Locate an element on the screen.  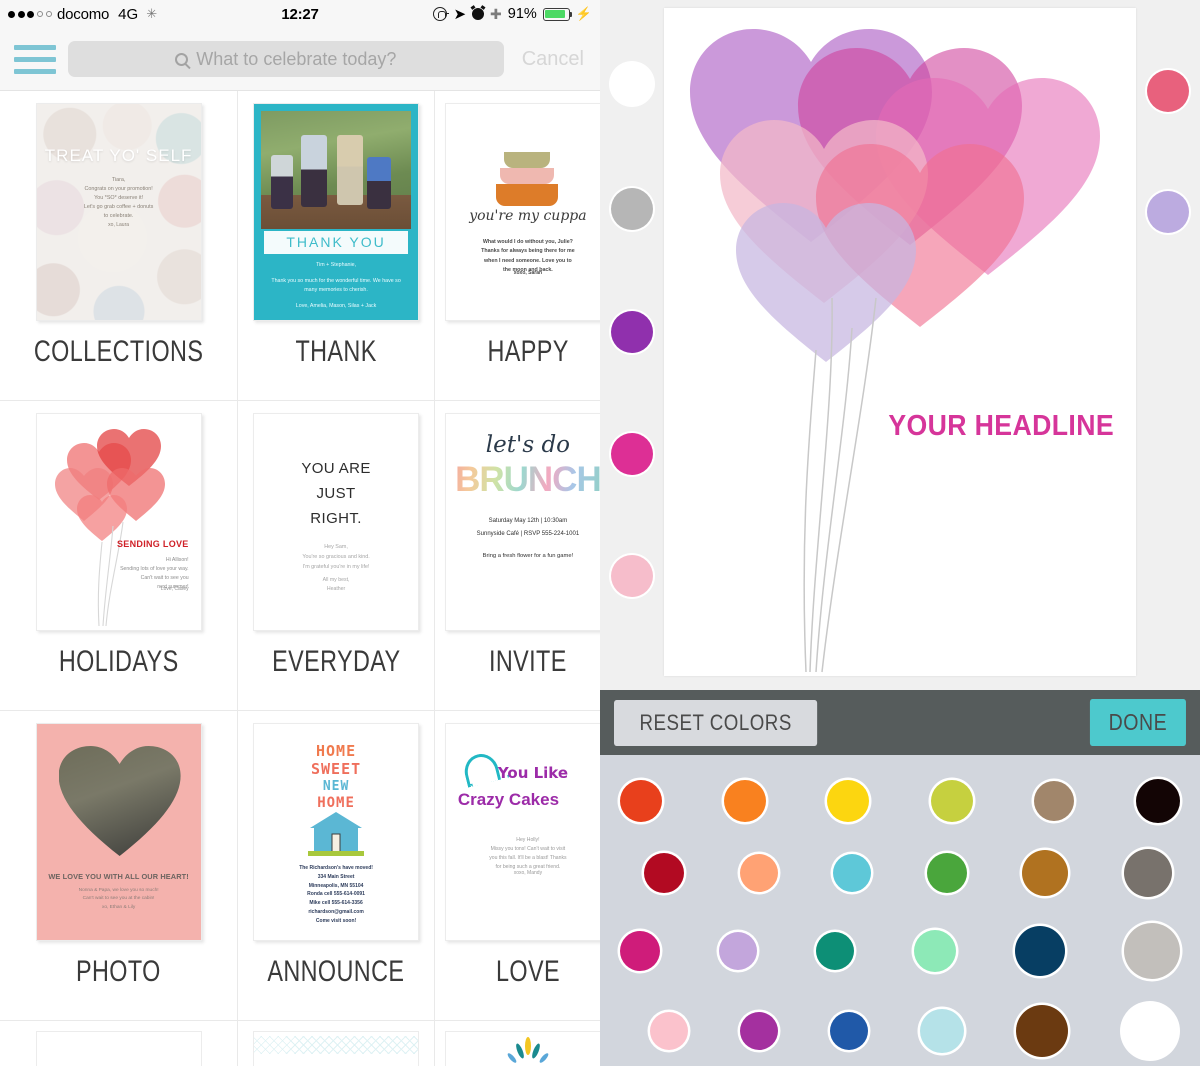
cancel-button: Cancel is located at coordinates (553, 59).